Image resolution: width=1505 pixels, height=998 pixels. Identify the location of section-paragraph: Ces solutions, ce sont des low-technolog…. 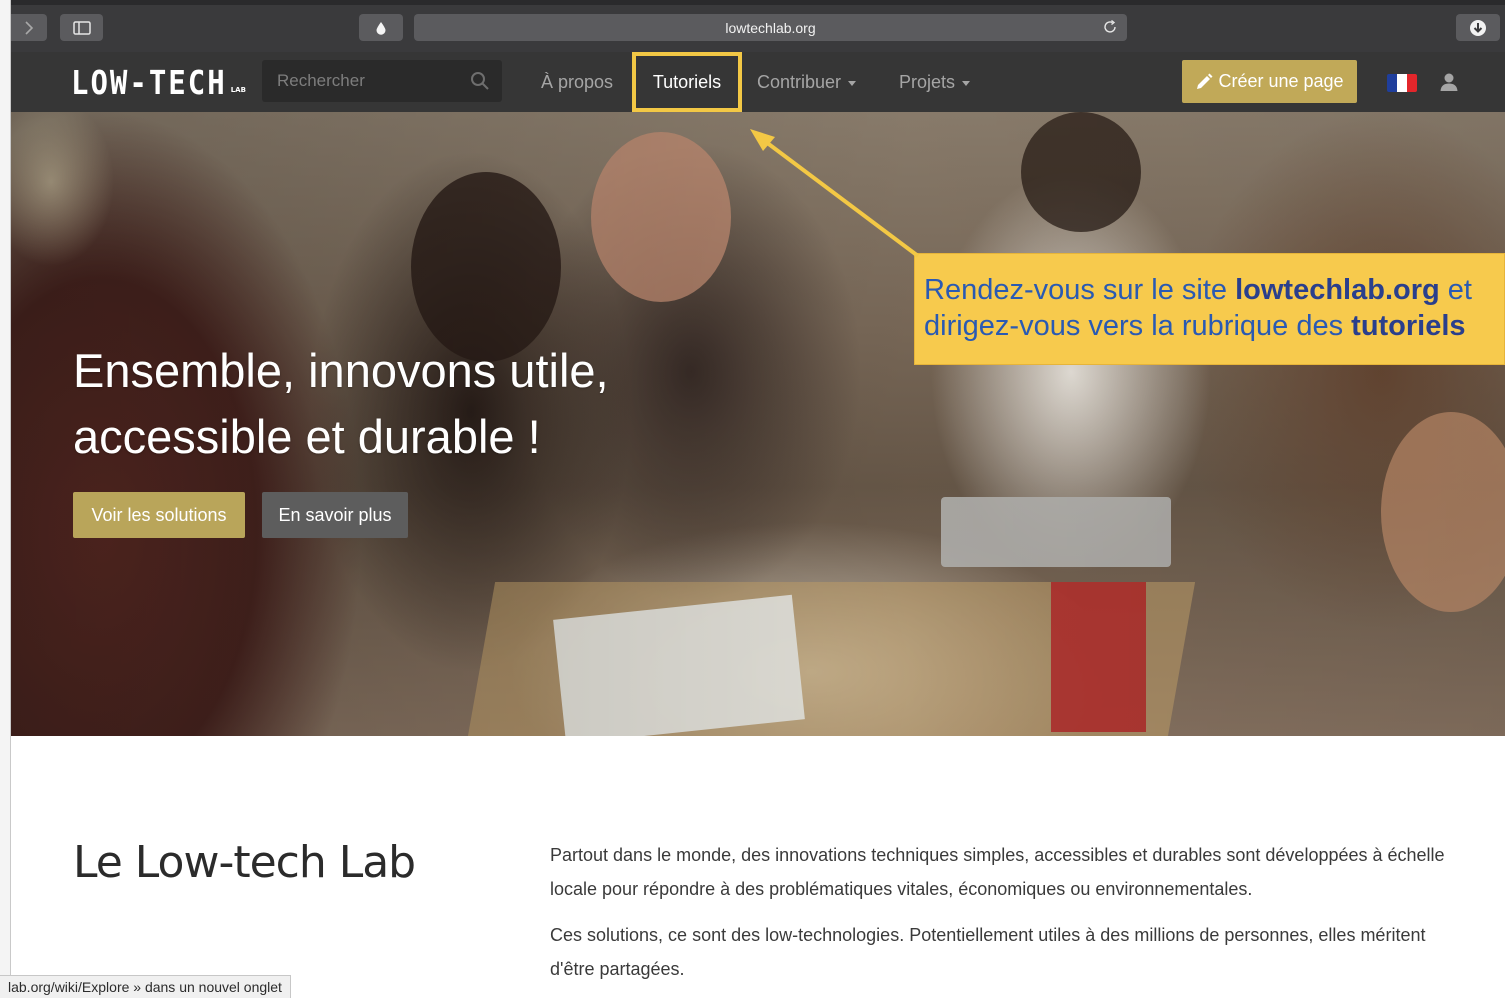
(988, 952).